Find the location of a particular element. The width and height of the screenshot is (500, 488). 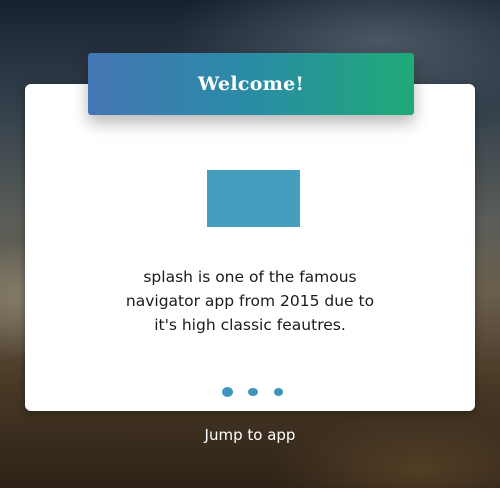

app-logo-icon is located at coordinates (253, 198).